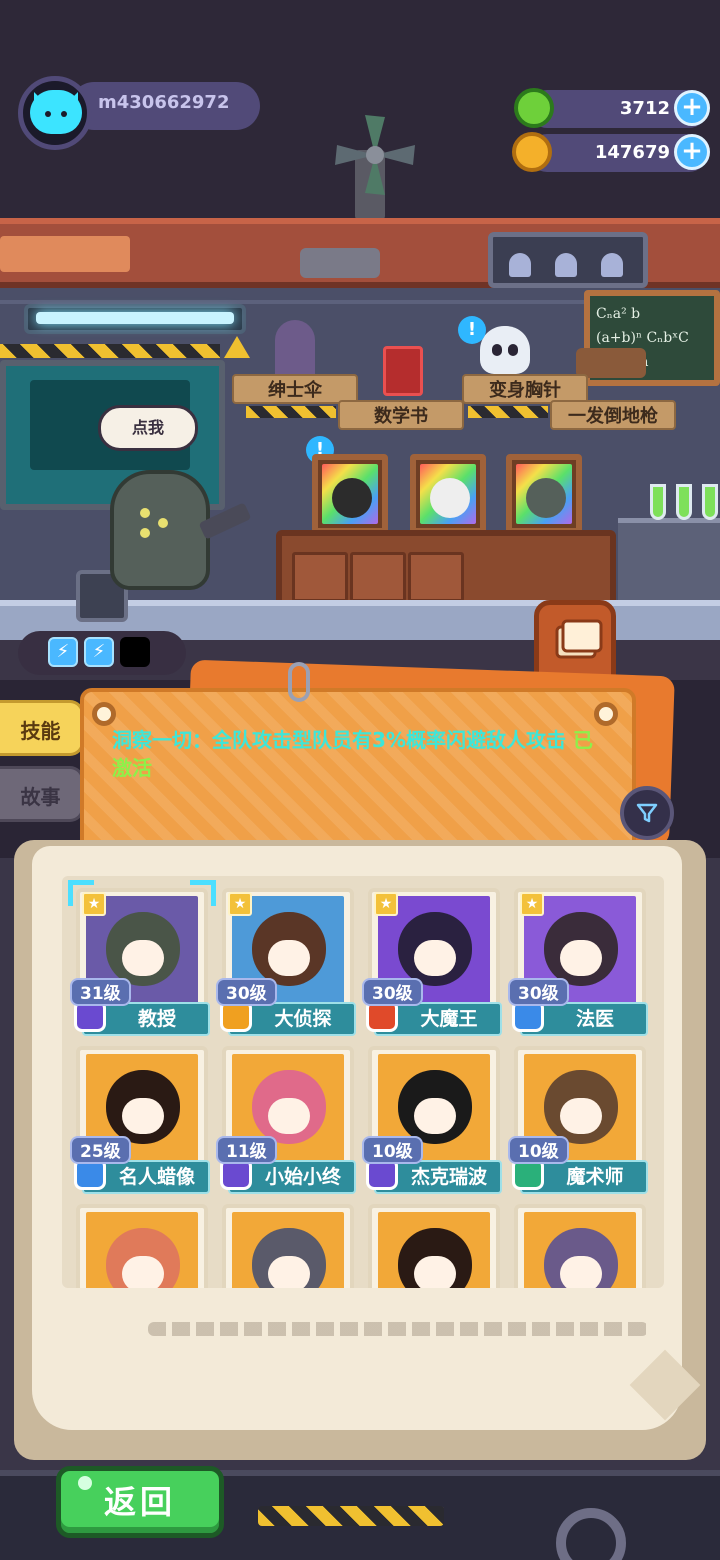 The width and height of the screenshot is (720, 1560). Describe the element at coordinates (357, 754) in the screenshot. I see `skill-description: 洞察一切：全队攻击型队员有3%概率闪避敌人攻击 已激活` at that location.